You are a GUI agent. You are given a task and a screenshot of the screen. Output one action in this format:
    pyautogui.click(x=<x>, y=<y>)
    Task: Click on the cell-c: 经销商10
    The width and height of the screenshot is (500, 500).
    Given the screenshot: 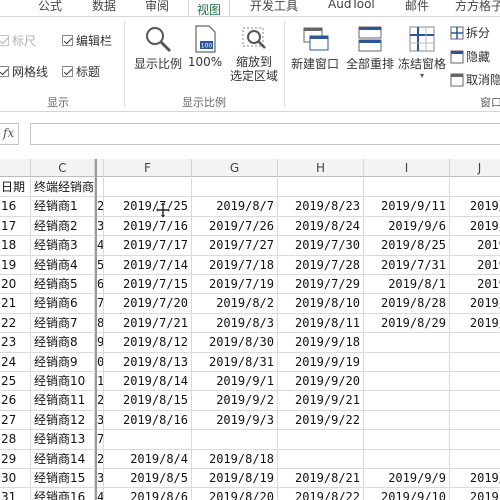 What is the action you would take?
    pyautogui.click(x=63, y=382)
    